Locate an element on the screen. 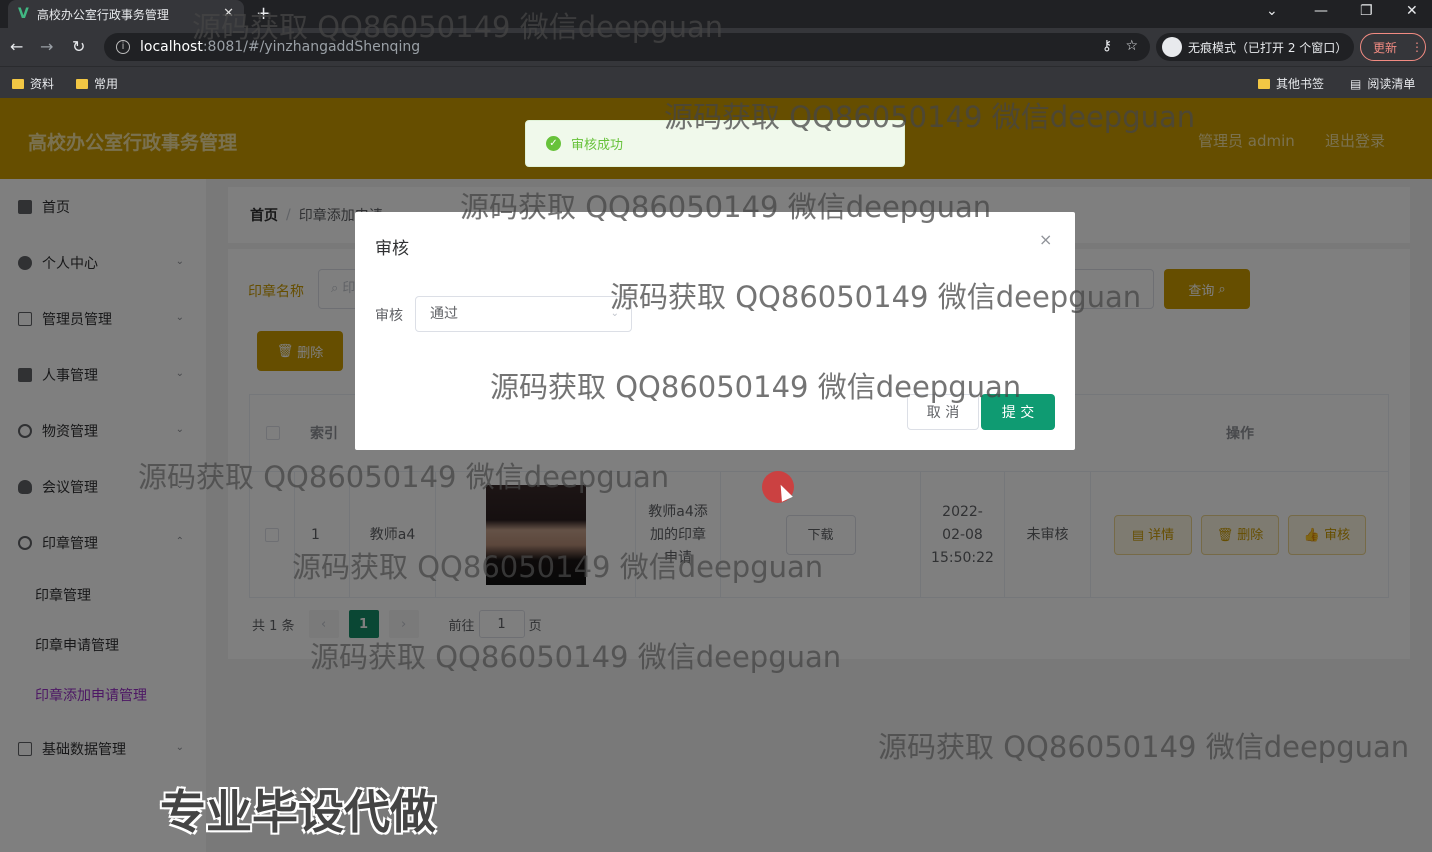 The height and width of the screenshot is (852, 1432). other-bookmarks: 其他书签 is located at coordinates (1291, 83).